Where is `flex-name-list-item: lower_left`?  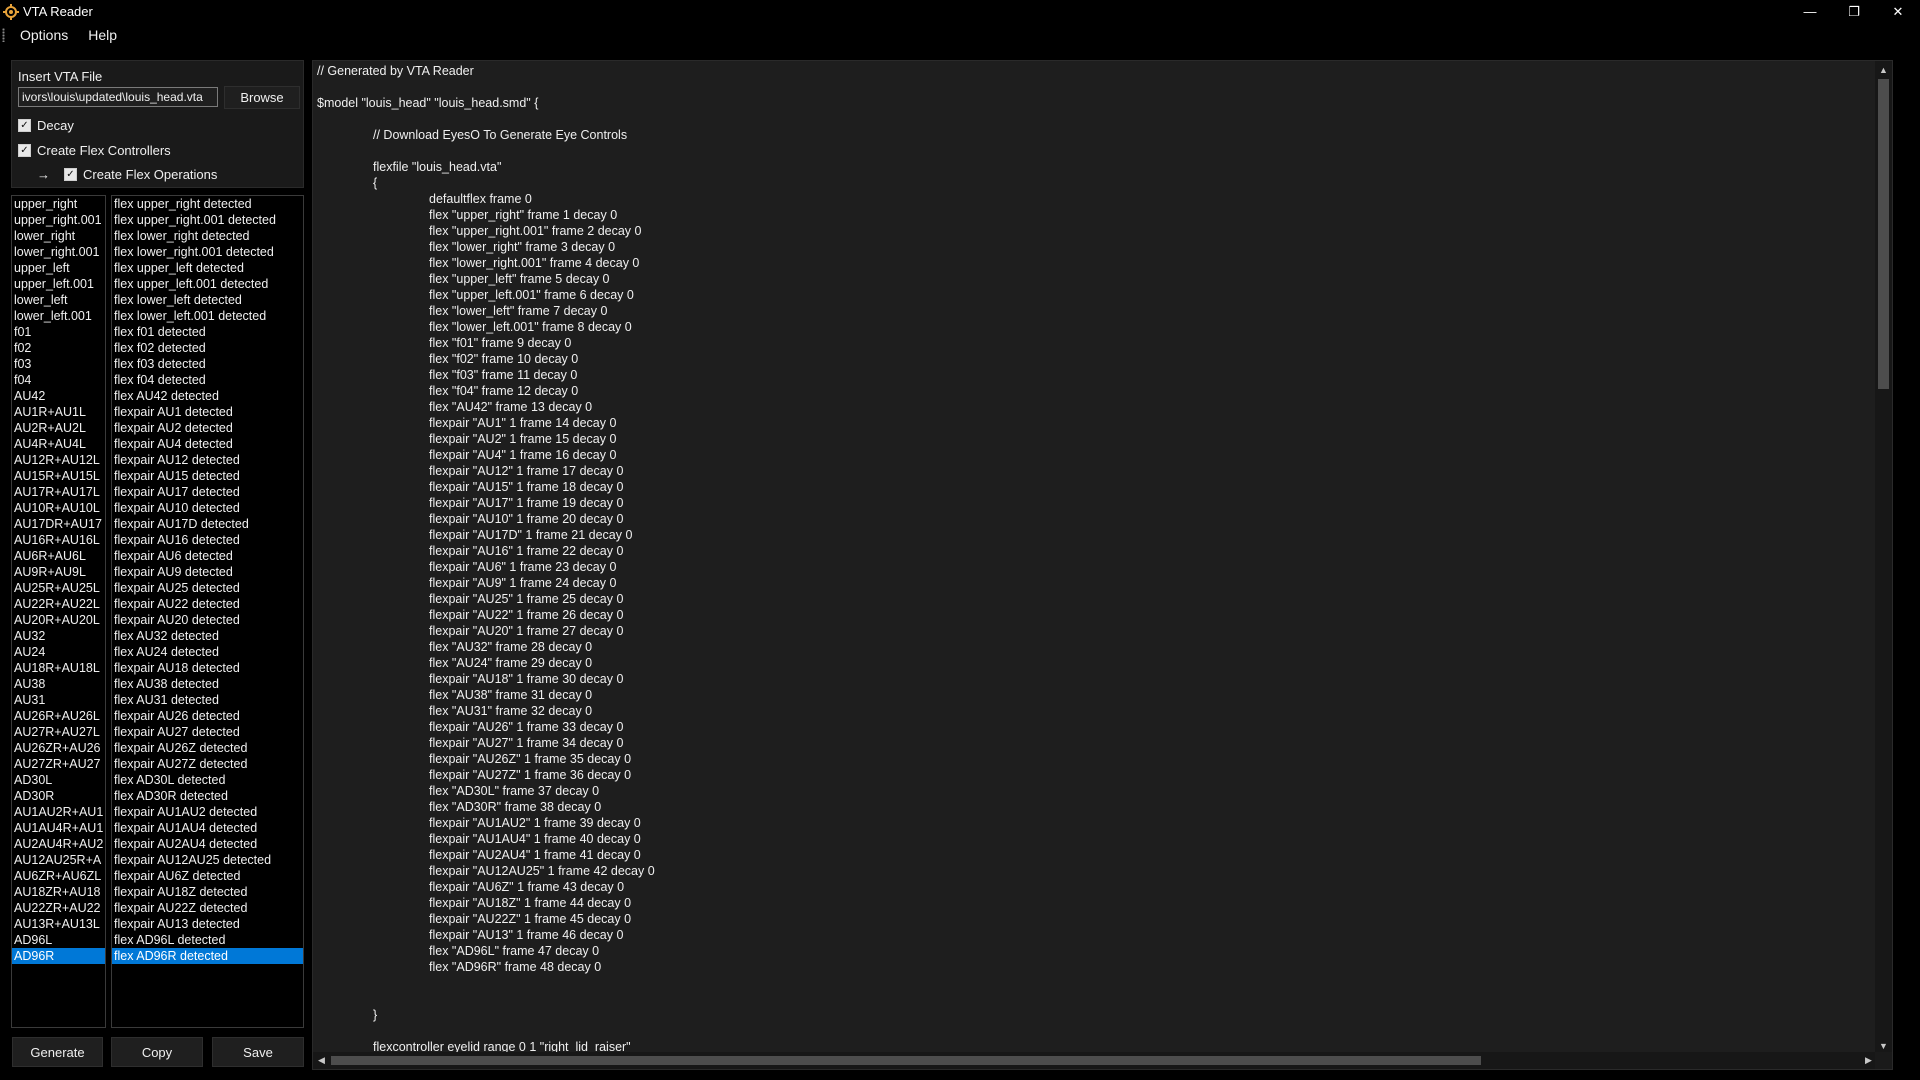
flex-name-list-item: lower_left is located at coordinates (58, 300).